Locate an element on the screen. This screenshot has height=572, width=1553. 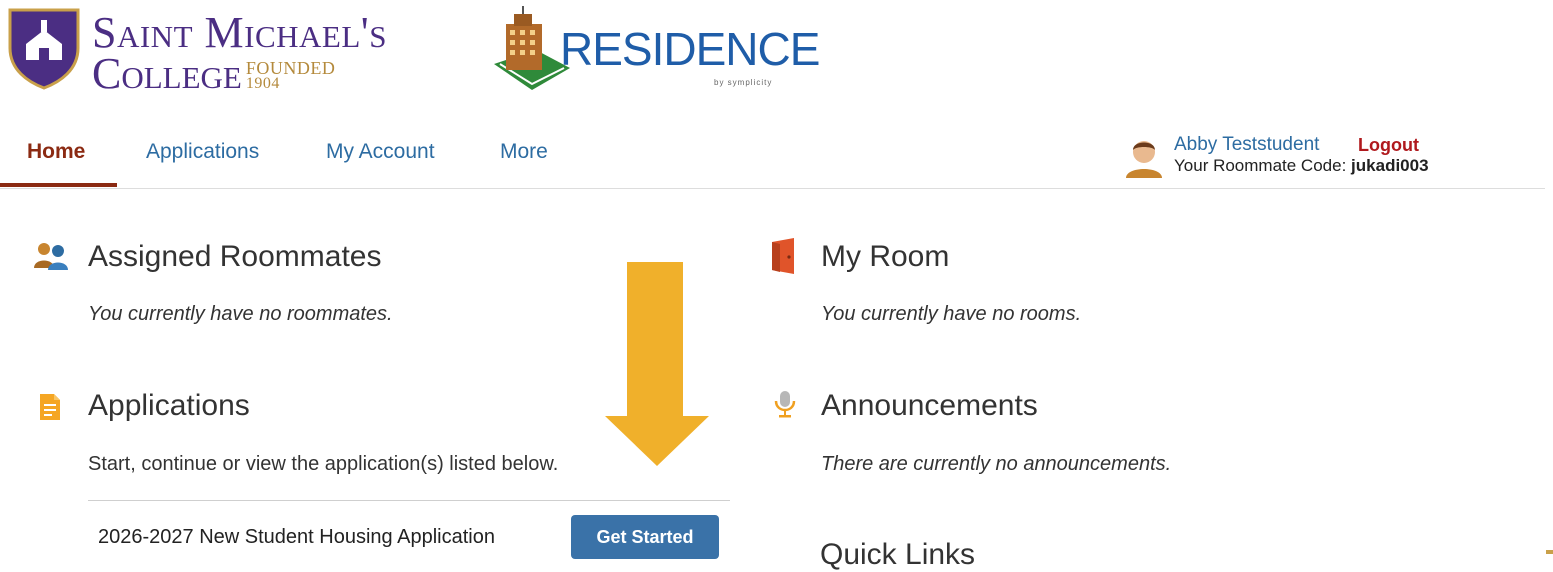
college-name-line1: Saint Michael's is located at coordinates (239, 32).